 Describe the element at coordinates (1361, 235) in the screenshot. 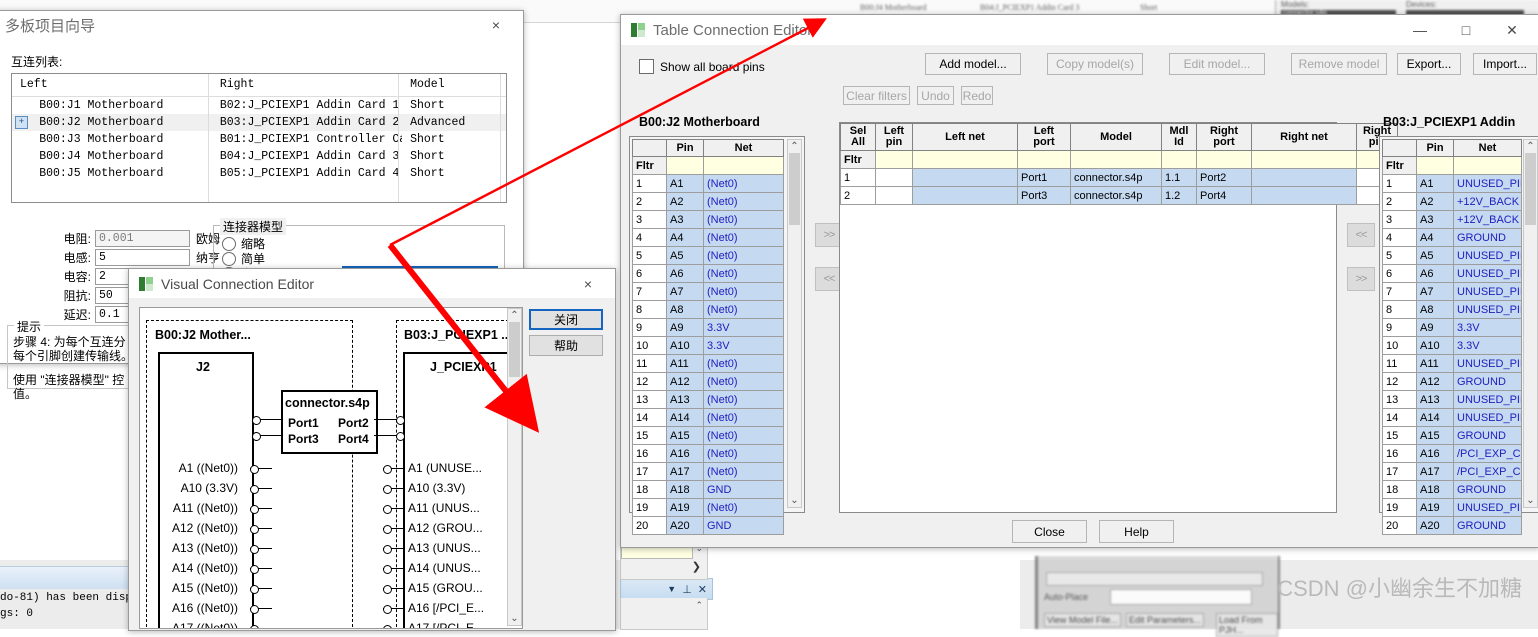

I see `far-left-button: <<` at that location.